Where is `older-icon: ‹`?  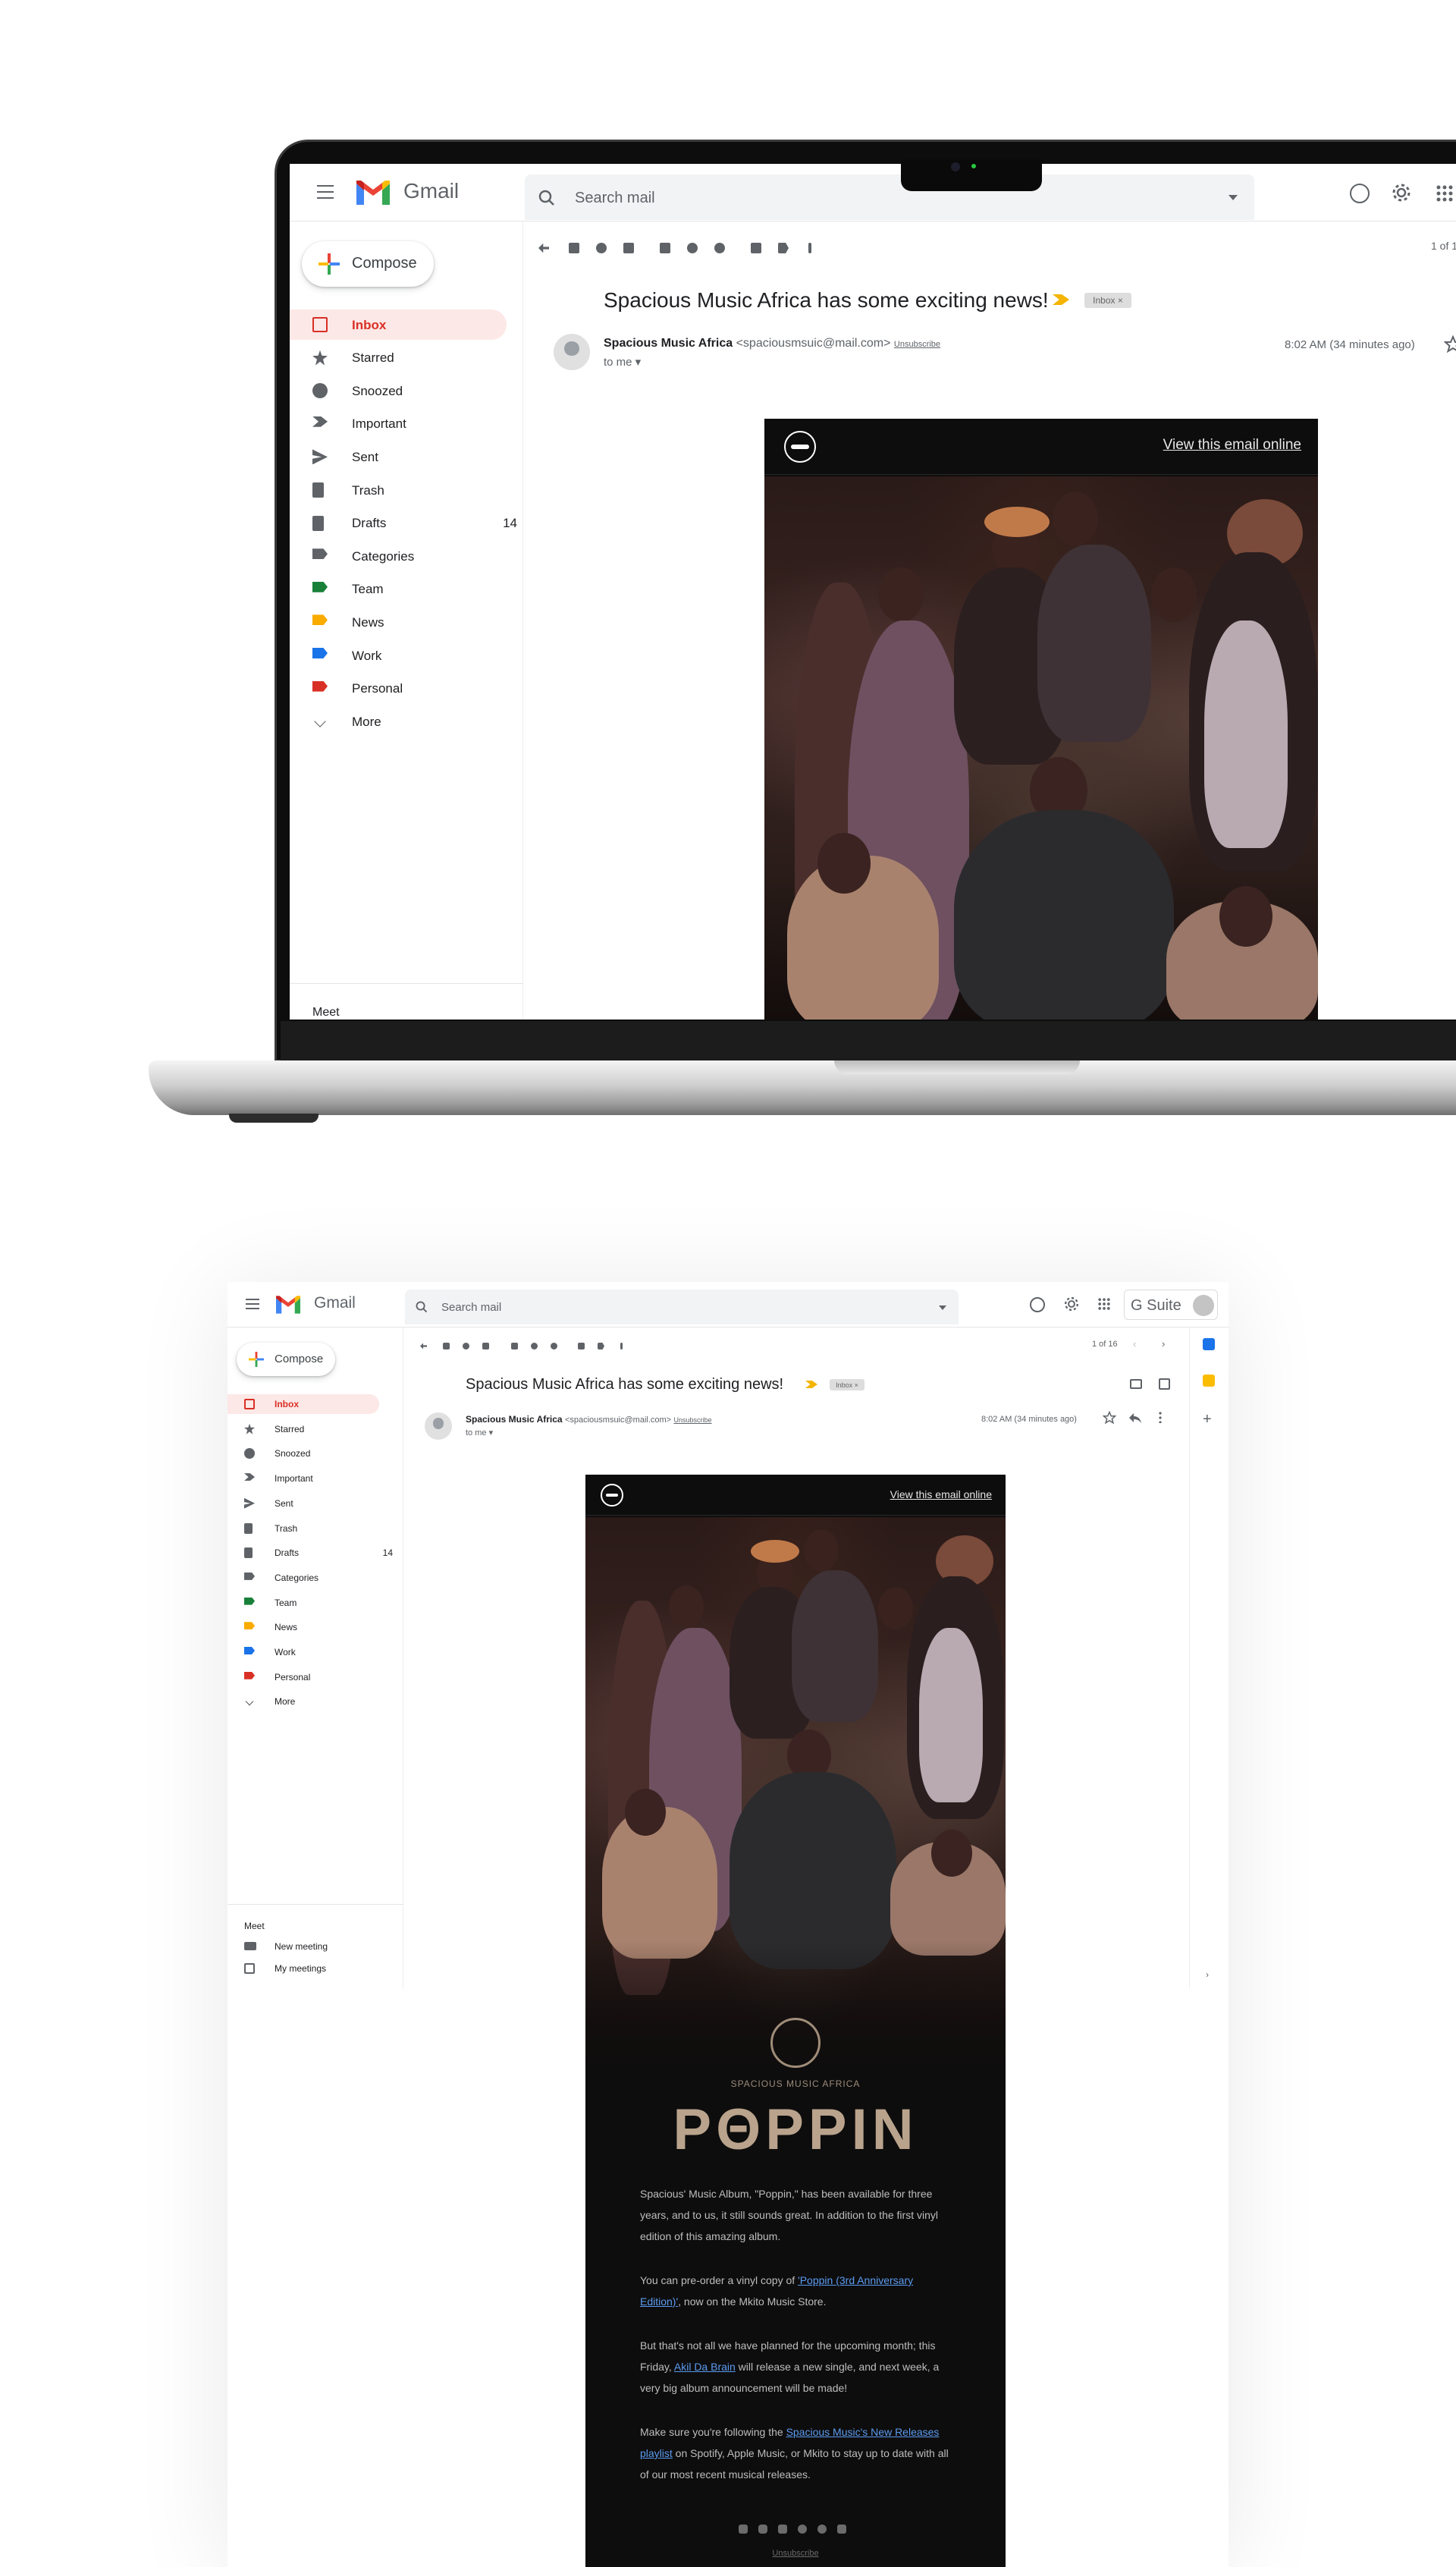
older-icon: ‹ is located at coordinates (1134, 1343).